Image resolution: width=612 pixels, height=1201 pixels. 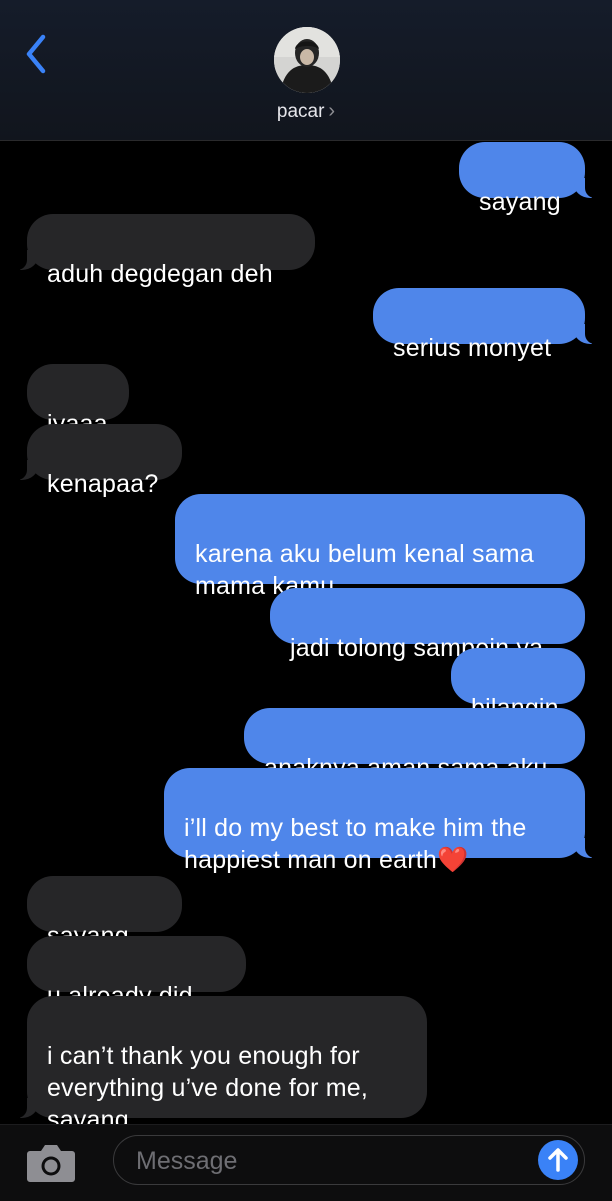 I want to click on message-text: aduh degdegan deh, so click(x=160, y=274).